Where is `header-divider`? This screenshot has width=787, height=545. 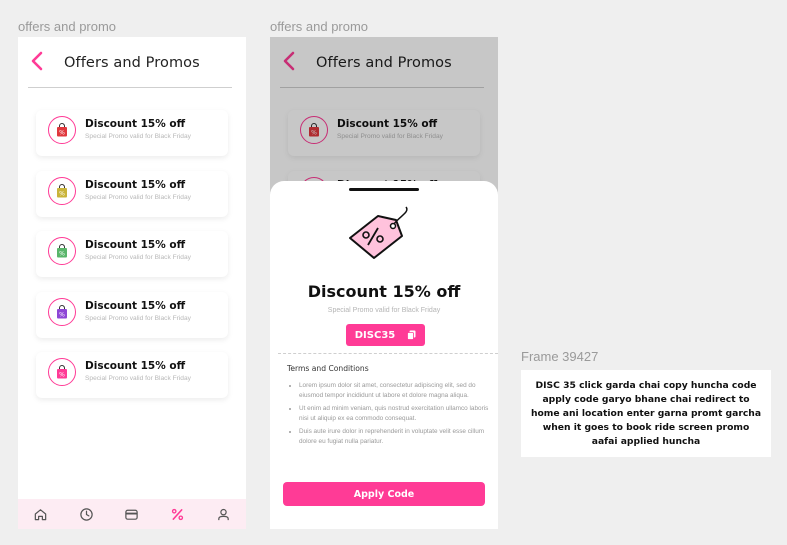
header-divider is located at coordinates (130, 87).